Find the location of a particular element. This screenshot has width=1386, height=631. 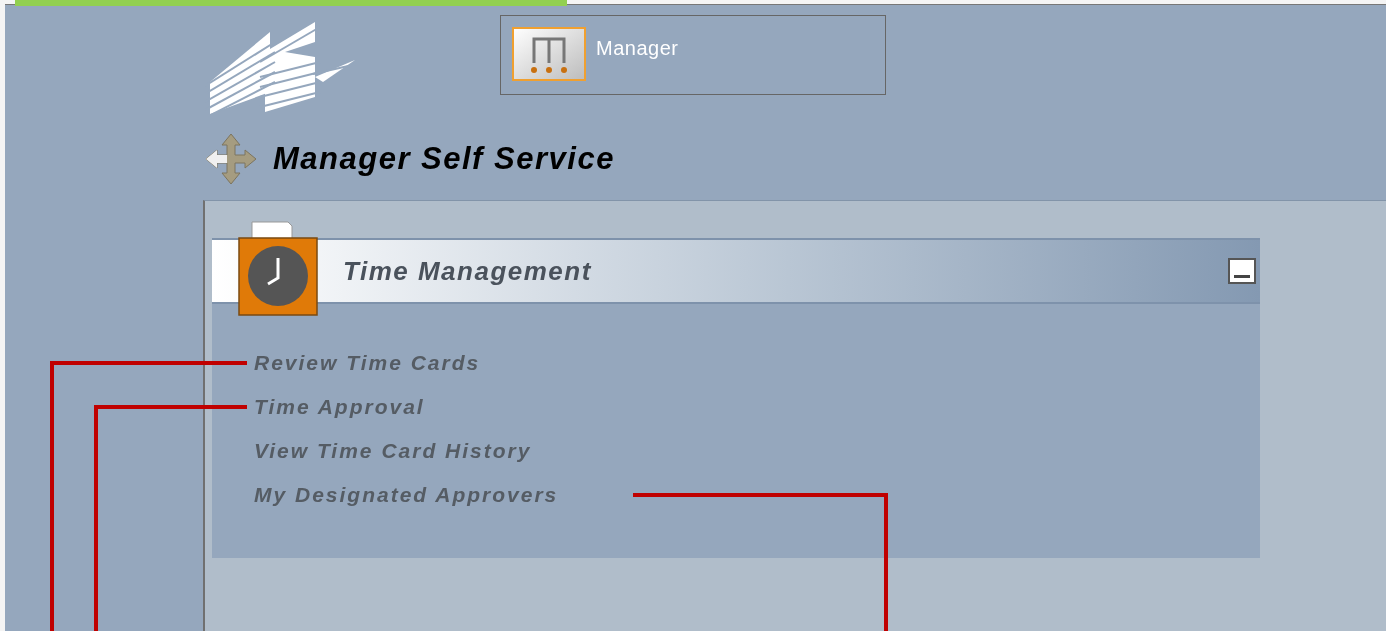

section-title: Time Management is located at coordinates (467, 271).